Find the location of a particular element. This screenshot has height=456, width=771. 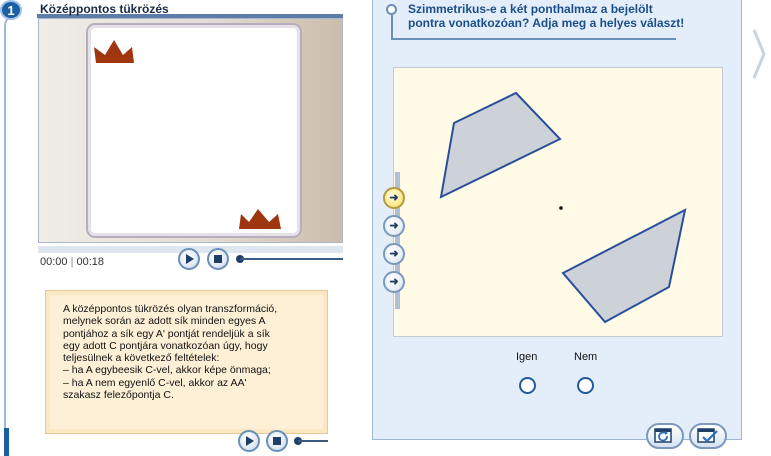

figure-step-button-2: ➜ is located at coordinates (394, 226).